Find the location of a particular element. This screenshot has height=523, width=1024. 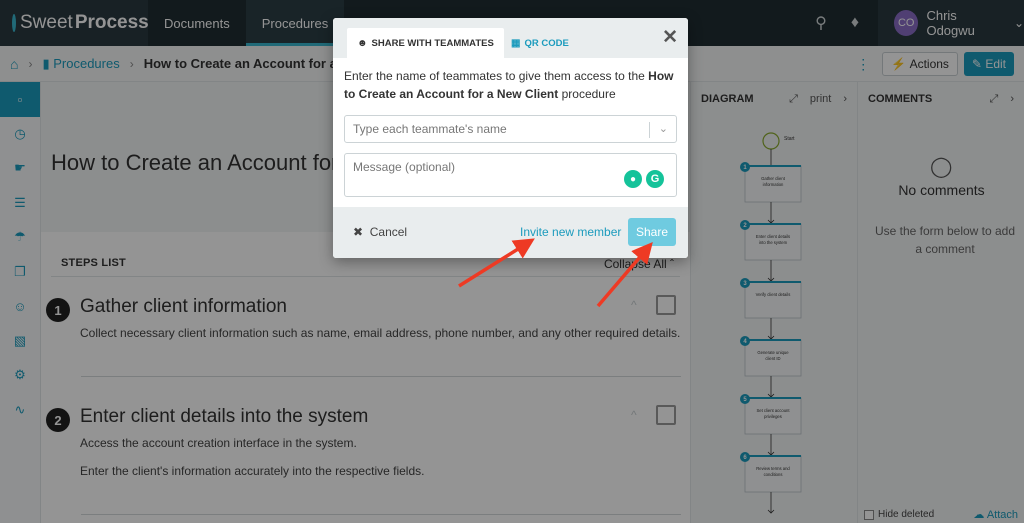

annotation-arrows is located at coordinates (555, 273).